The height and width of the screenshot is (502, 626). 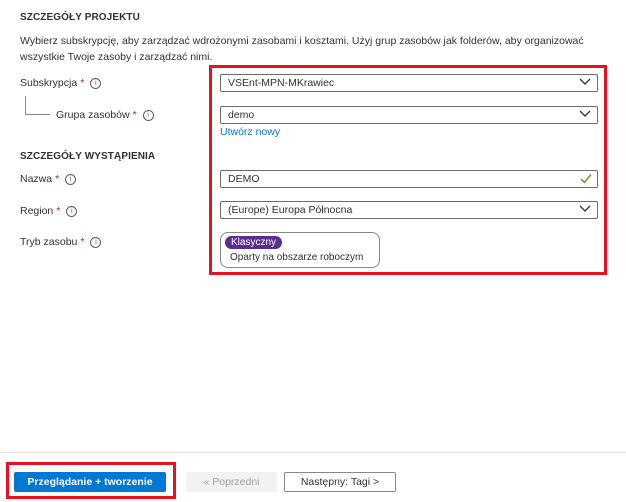 I want to click on highlight-box-review-button, so click(x=91, y=480).